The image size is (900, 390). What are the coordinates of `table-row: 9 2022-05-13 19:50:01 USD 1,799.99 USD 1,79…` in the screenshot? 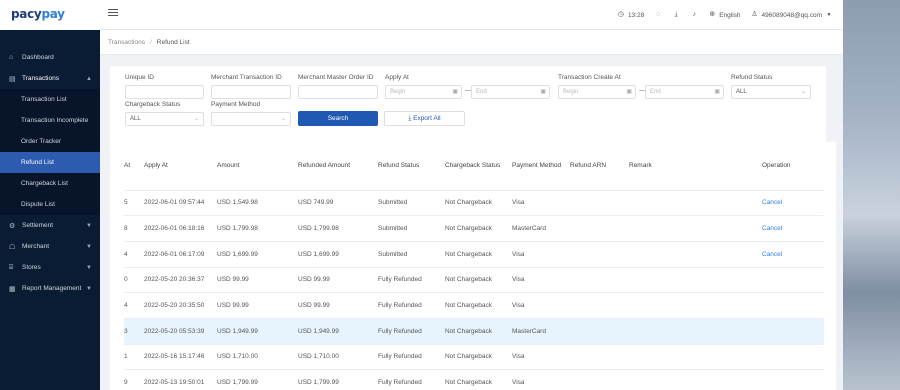 It's located at (474, 379).